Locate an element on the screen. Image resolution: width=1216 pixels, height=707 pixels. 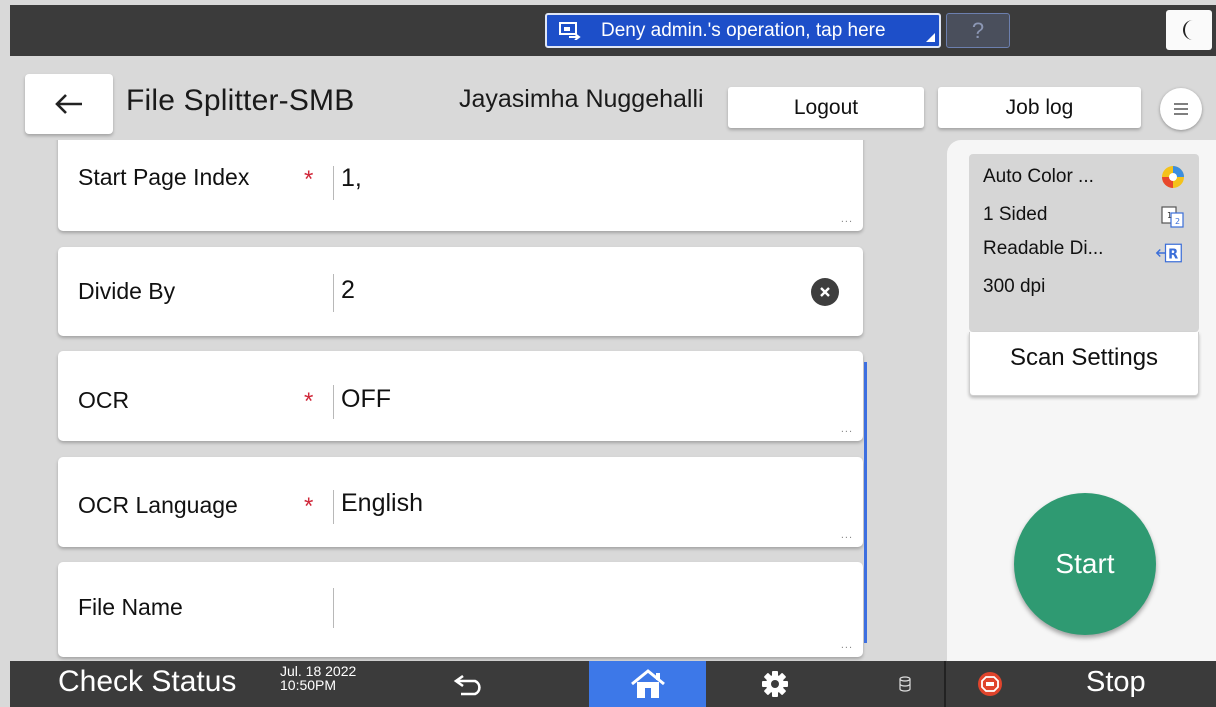
night-mode-button is located at coordinates (1189, 30).